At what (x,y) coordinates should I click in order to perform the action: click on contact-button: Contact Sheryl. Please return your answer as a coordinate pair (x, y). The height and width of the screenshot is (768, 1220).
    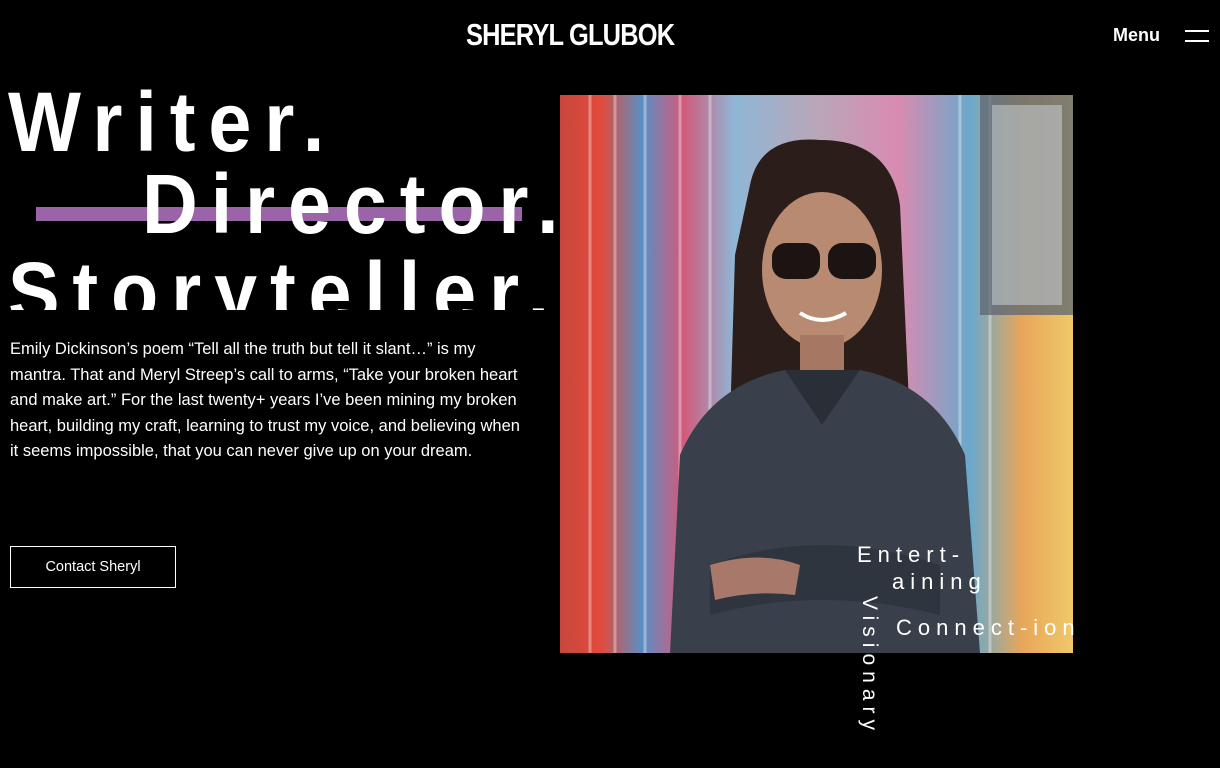
    Looking at the image, I should click on (93, 567).